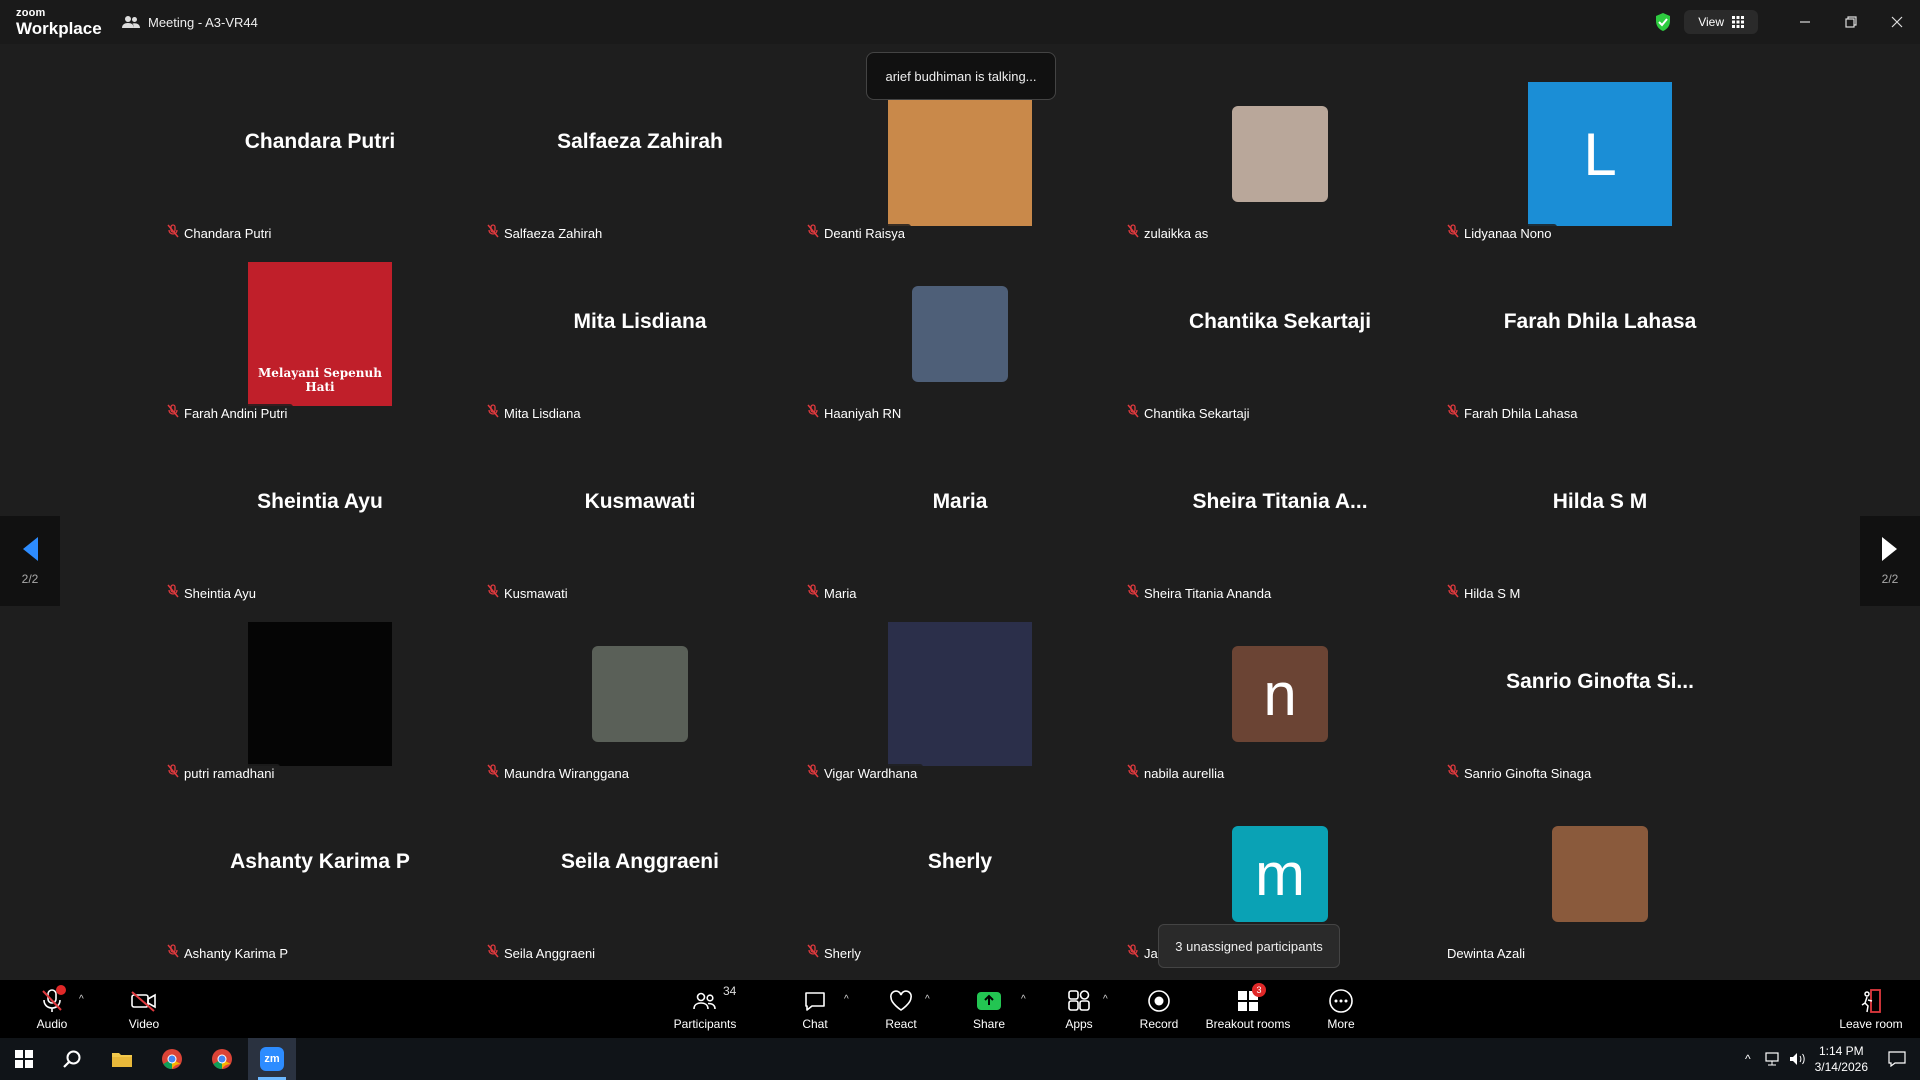 This screenshot has height=1080, width=1920. Describe the element at coordinates (1520, 774) in the screenshot. I see `participant-name-tag: Sanrio Ginofta Sinaga` at that location.